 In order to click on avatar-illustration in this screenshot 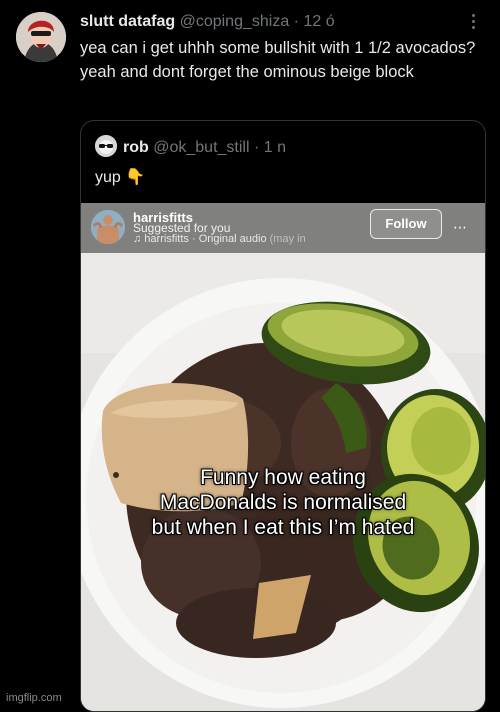, I will do `click(41, 37)`.